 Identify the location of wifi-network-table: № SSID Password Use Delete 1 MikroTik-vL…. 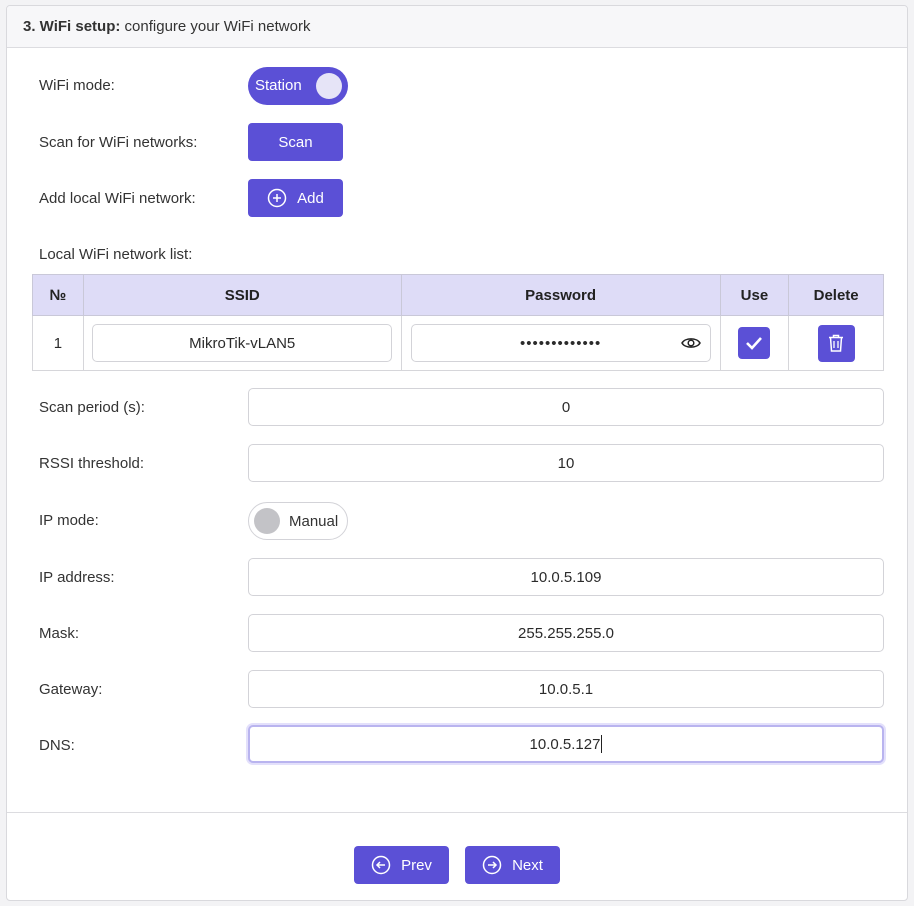
(458, 322).